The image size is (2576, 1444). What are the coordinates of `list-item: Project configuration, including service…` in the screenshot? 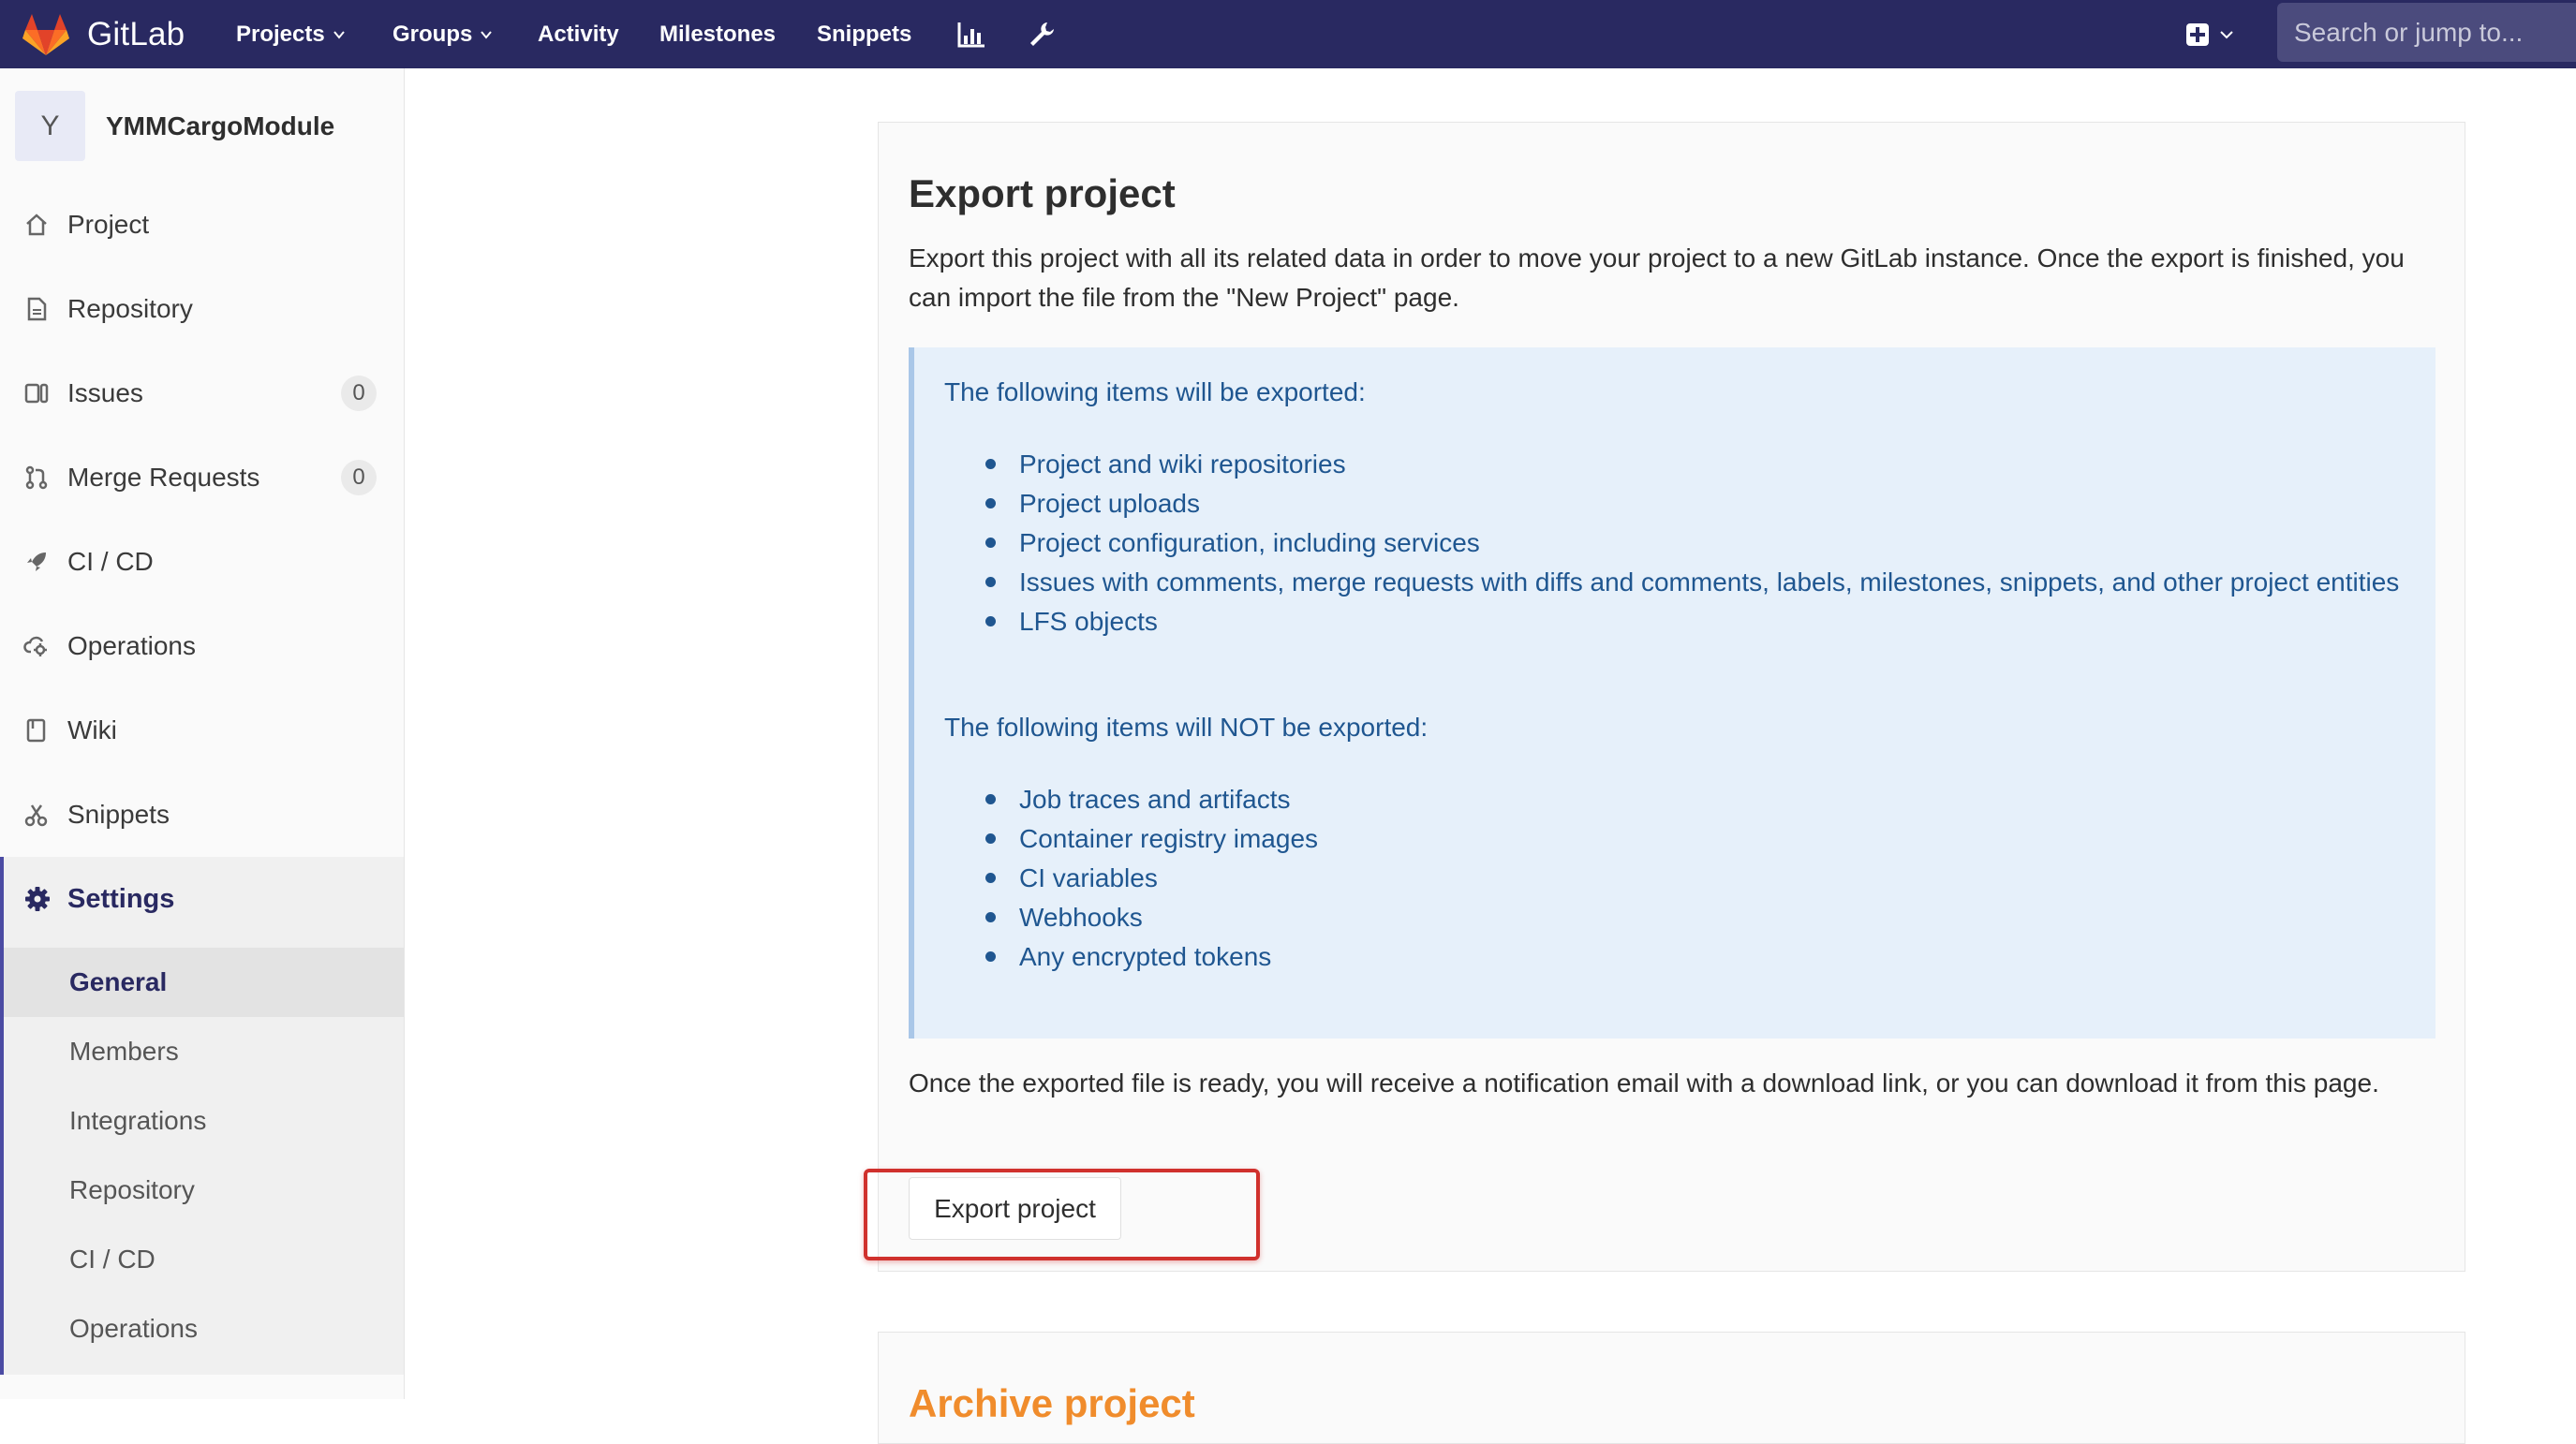 It's located at (1675, 543).